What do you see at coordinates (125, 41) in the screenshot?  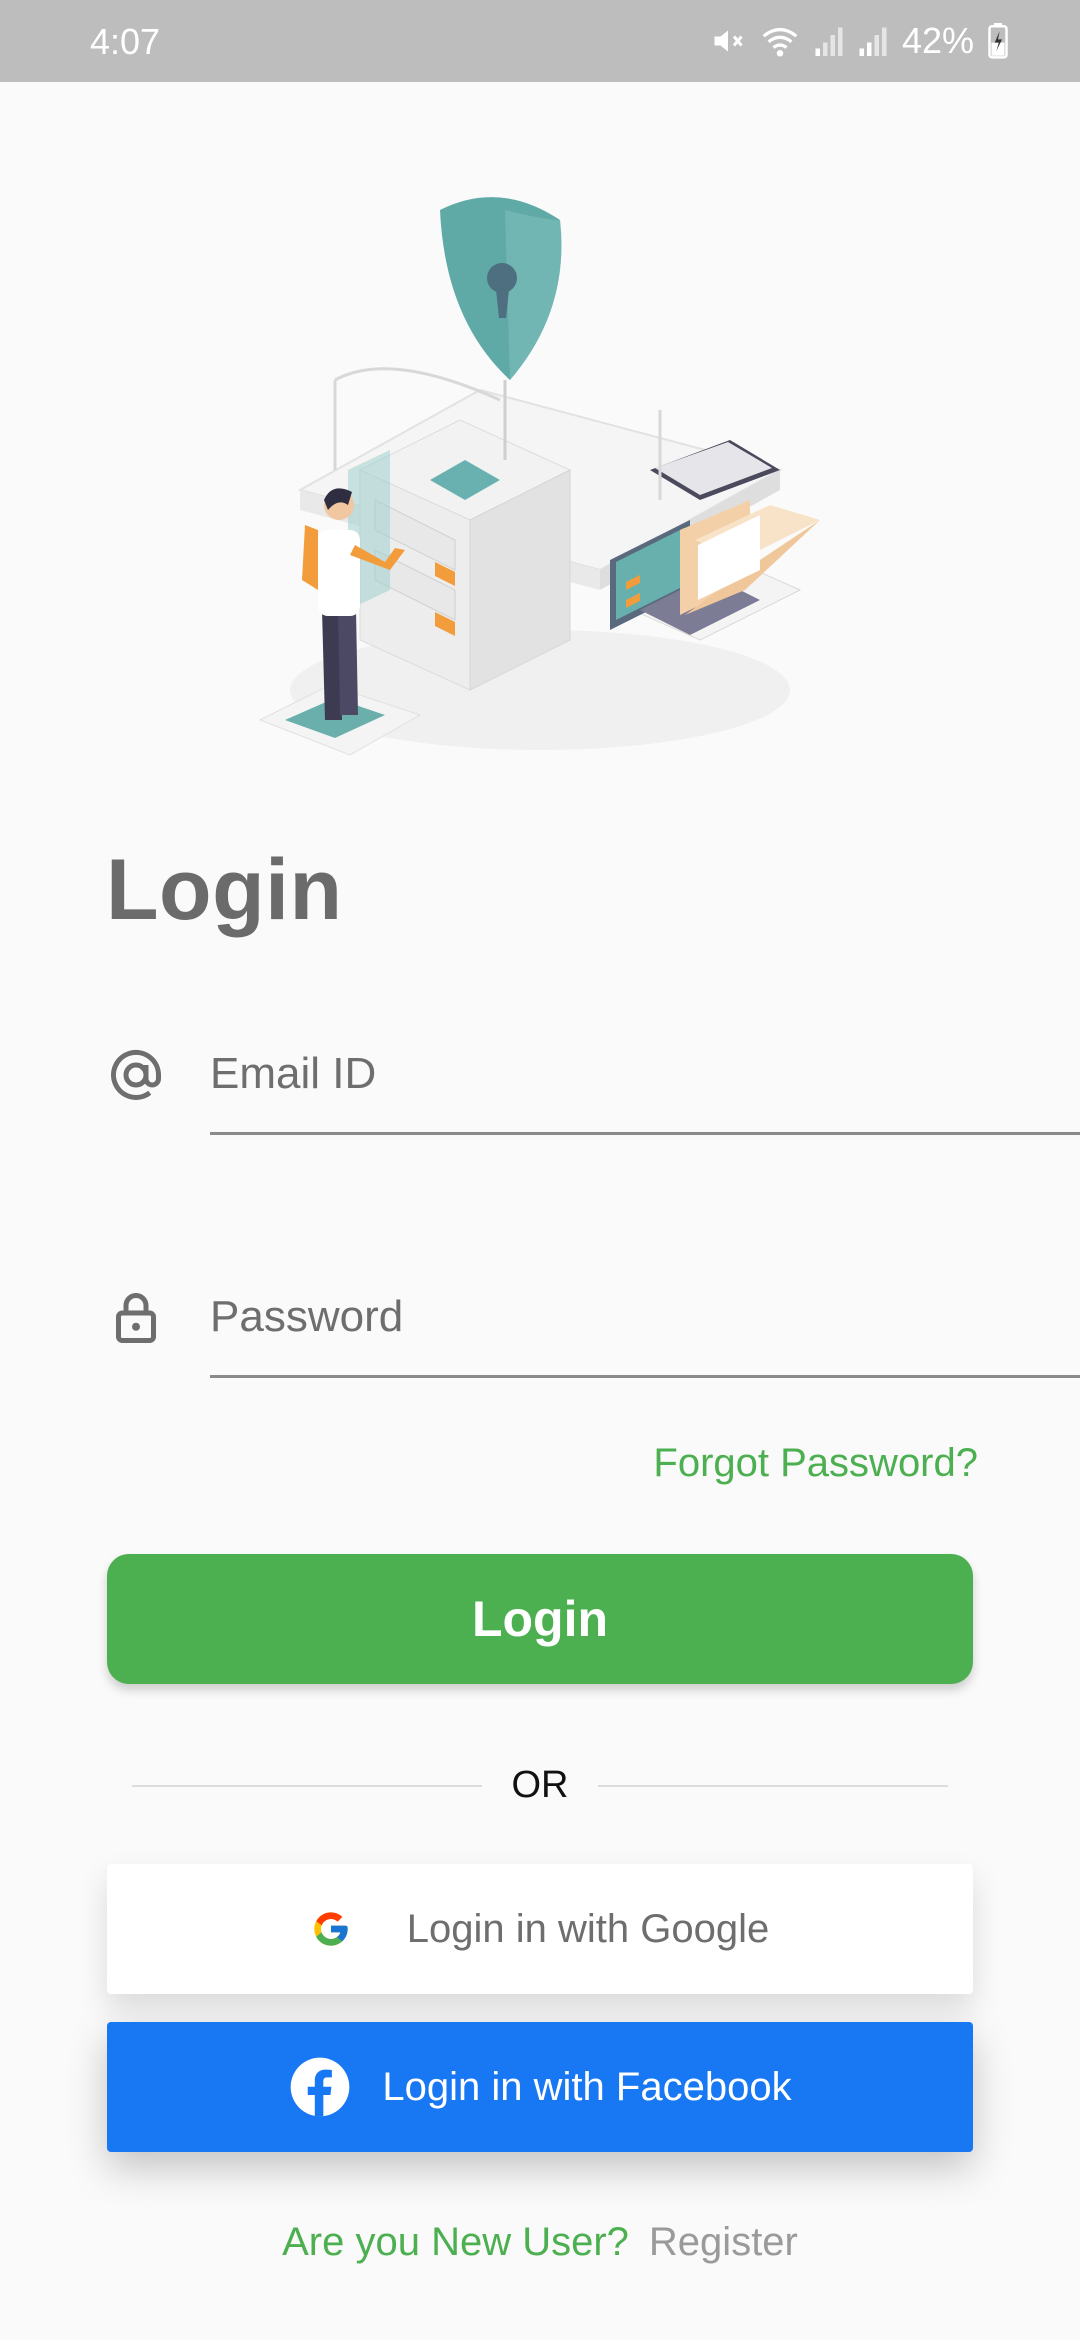 I see `status-time: 4:07` at bounding box center [125, 41].